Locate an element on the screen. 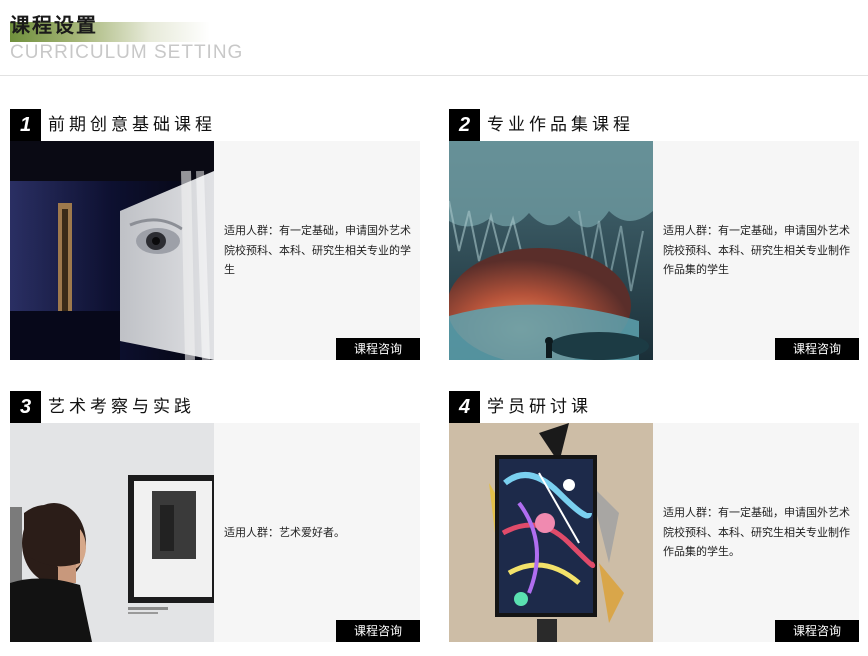 The height and width of the screenshot is (656, 868). course-description: 适用人群：有一定基础，申请国外艺术院校预科、本科、研究生相关专业制作作品集的学生 is located at coordinates (756, 250).